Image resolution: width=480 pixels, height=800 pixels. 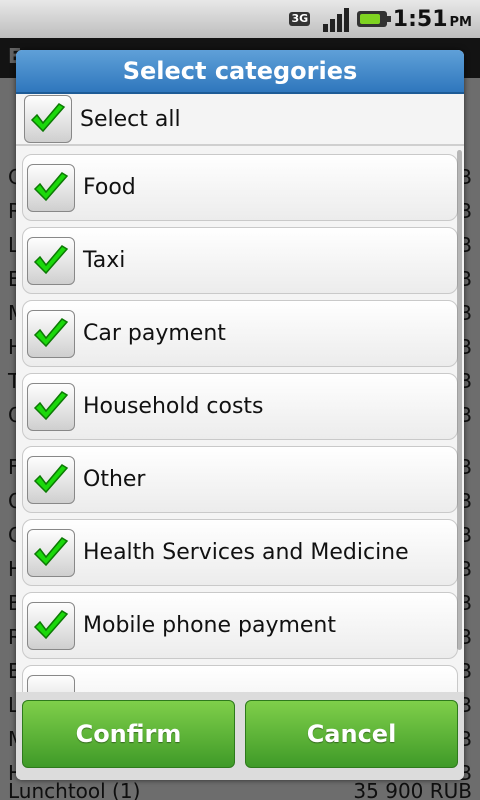 What do you see at coordinates (336, 19) in the screenshot?
I see `signal-strength-icon` at bounding box center [336, 19].